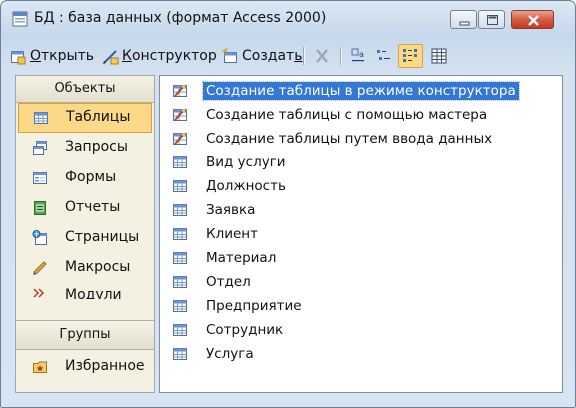 The height and width of the screenshot is (408, 576). What do you see at coordinates (231, 210) in the screenshot?
I see `list-item-label: Заявка` at bounding box center [231, 210].